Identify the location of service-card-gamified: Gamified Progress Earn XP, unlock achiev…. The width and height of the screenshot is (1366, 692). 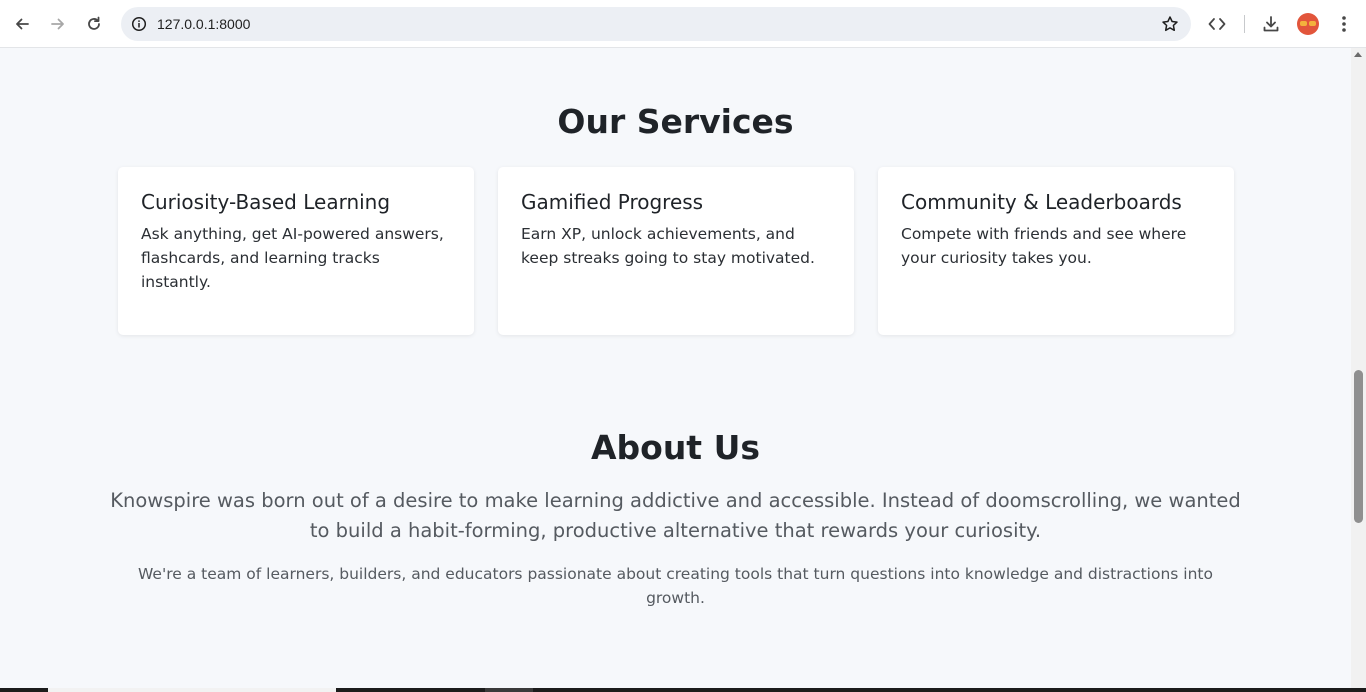
(676, 251).